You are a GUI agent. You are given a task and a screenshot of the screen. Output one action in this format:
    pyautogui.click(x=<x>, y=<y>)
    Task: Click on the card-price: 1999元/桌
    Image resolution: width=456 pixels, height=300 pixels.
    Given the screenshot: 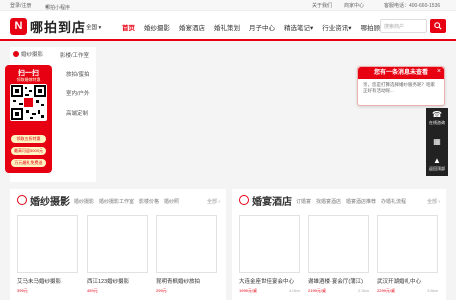 What is the action you would take?
    pyautogui.click(x=248, y=290)
    